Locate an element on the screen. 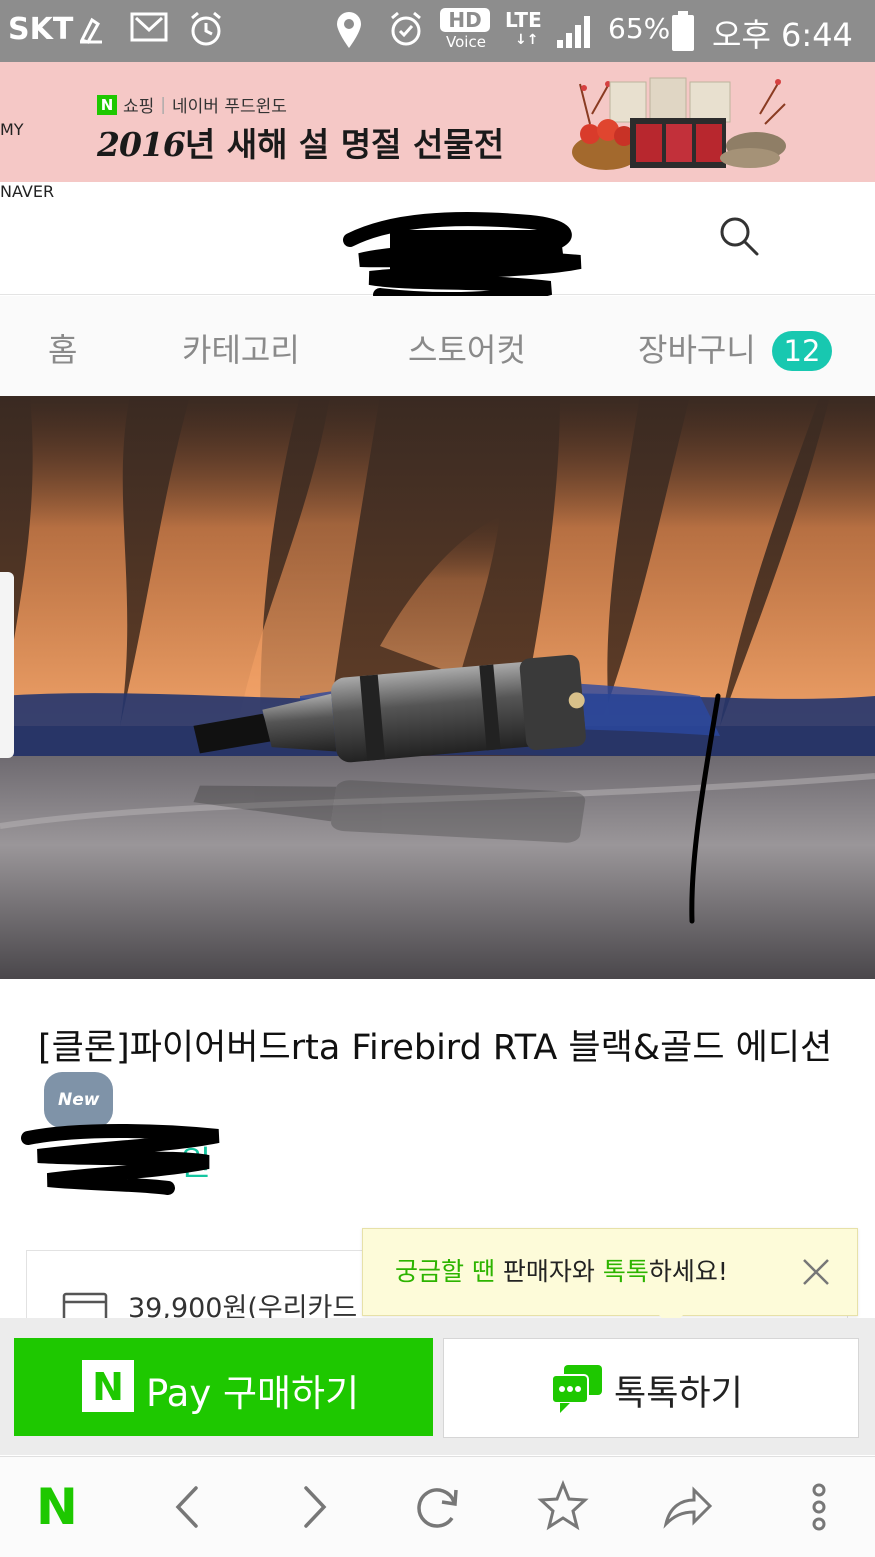  search-icon is located at coordinates (739, 236).